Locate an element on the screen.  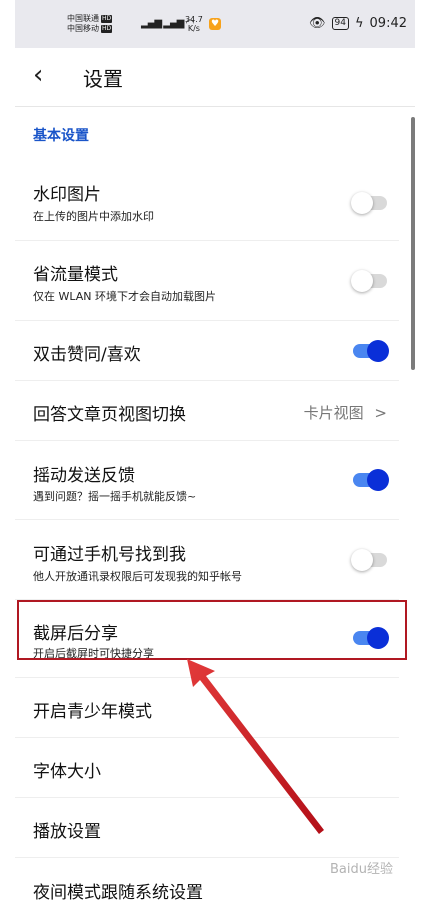
network-speed-unit: K/s is located at coordinates (193, 28).